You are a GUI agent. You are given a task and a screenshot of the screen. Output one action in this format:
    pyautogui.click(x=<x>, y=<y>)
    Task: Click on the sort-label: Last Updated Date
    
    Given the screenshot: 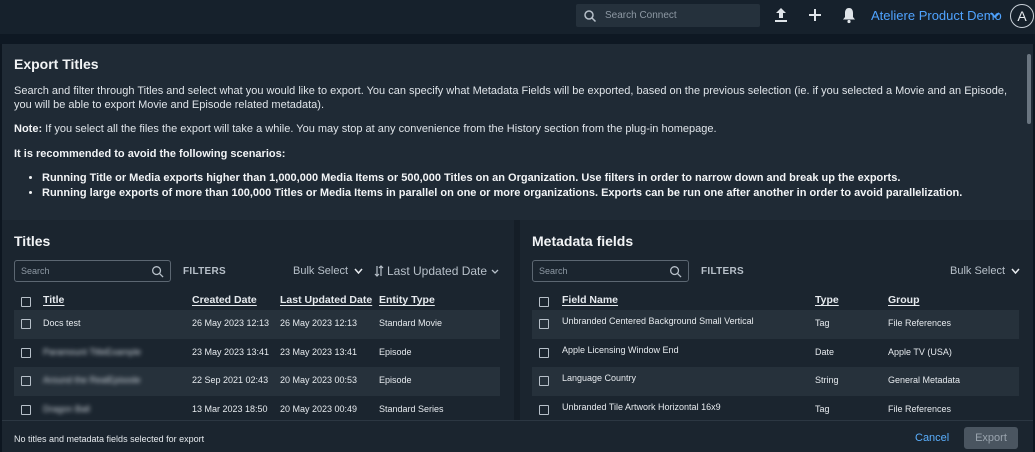 What is the action you would take?
    pyautogui.click(x=437, y=271)
    